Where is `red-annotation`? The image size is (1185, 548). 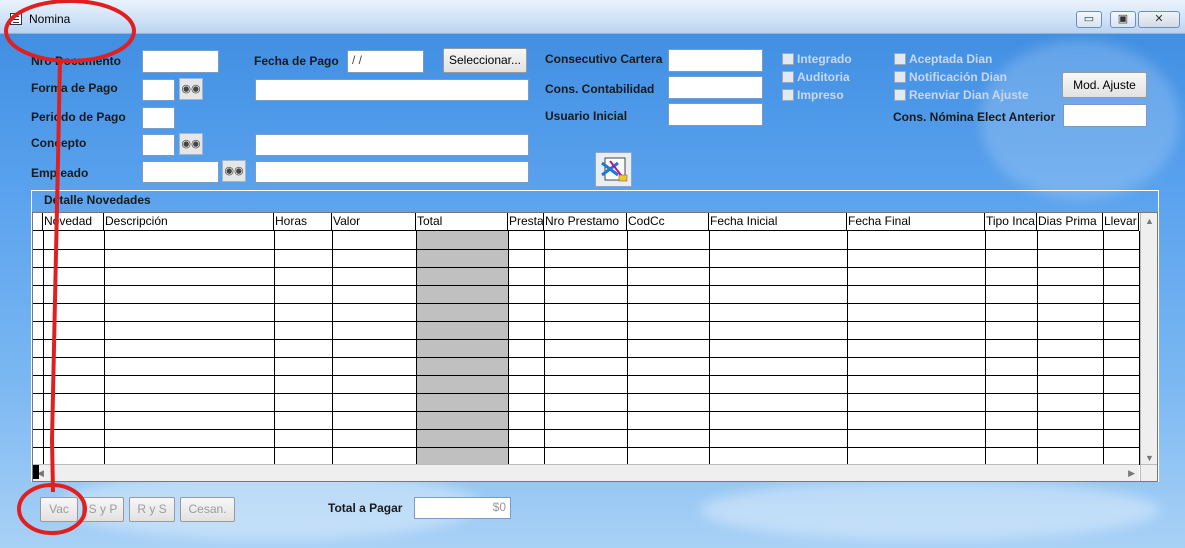 red-annotation is located at coordinates (70, 267).